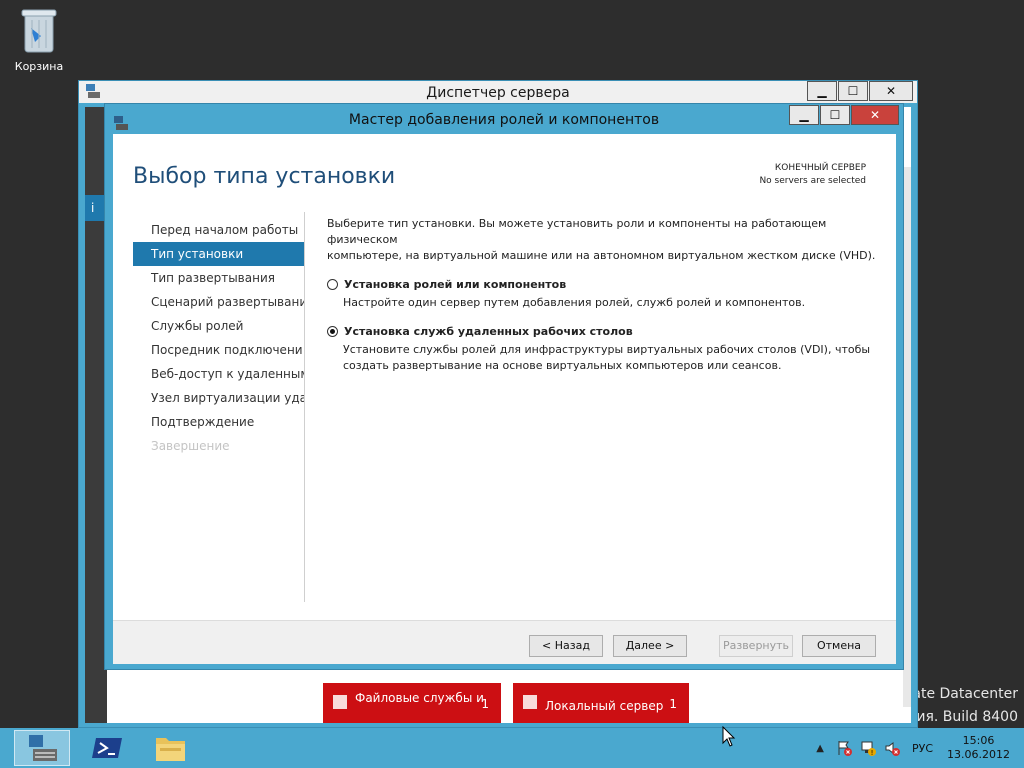 This screenshot has width=1024, height=768. Describe the element at coordinates (844, 748) in the screenshot. I see `action-center-icon` at that location.